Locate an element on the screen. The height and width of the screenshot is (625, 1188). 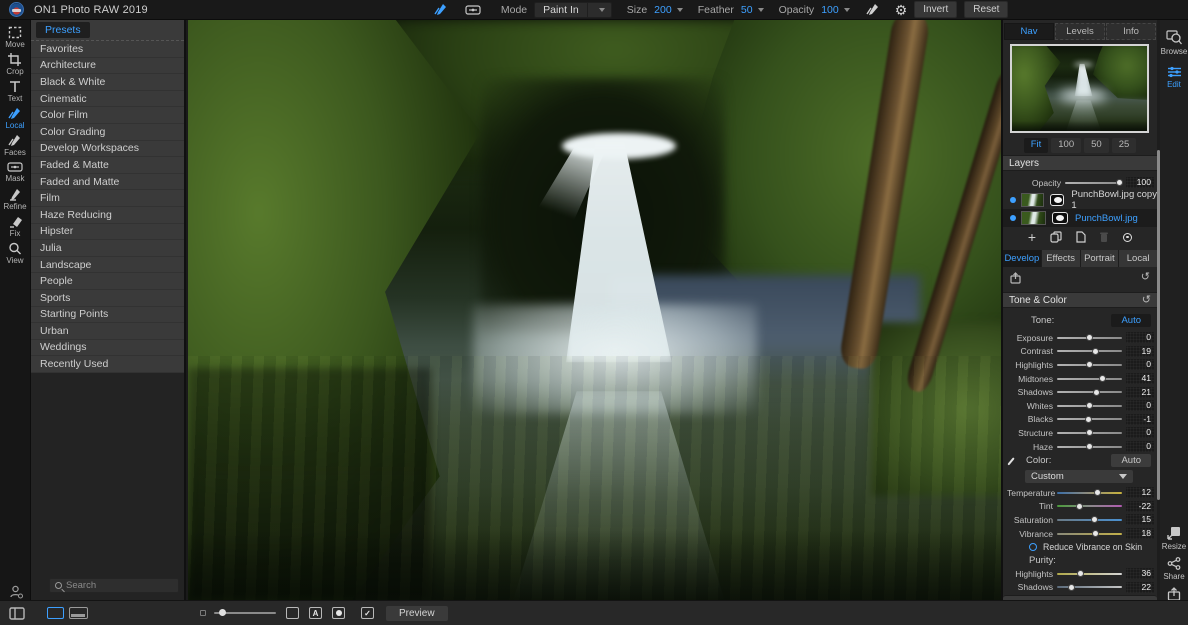
preset-category: Architecture is located at coordinates (107, 66).